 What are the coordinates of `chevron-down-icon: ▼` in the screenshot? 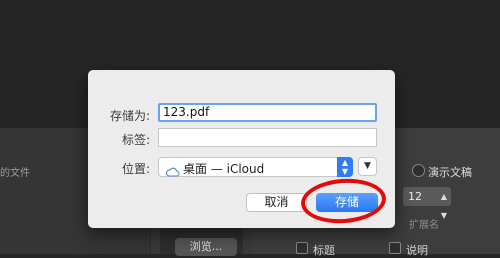 It's located at (367, 166).